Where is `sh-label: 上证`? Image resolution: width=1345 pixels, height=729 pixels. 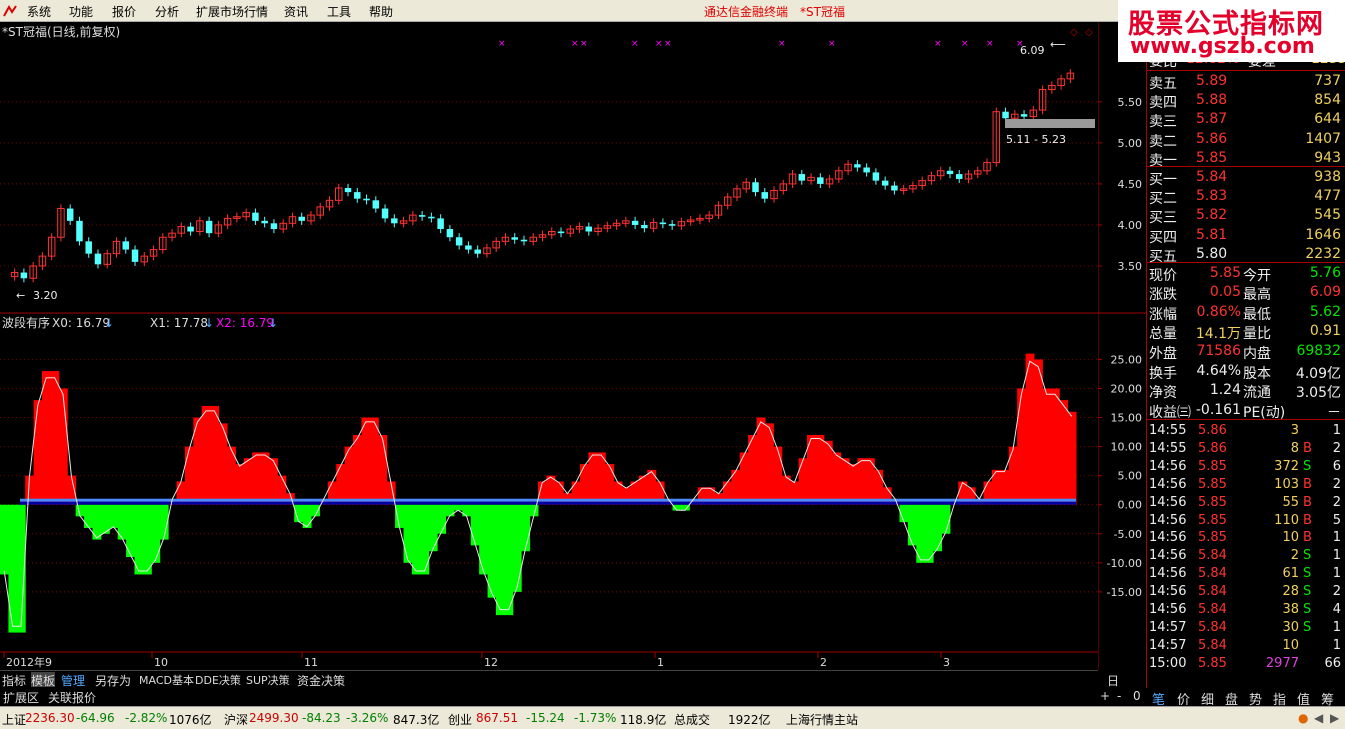
sh-label: 上证 is located at coordinates (14, 719).